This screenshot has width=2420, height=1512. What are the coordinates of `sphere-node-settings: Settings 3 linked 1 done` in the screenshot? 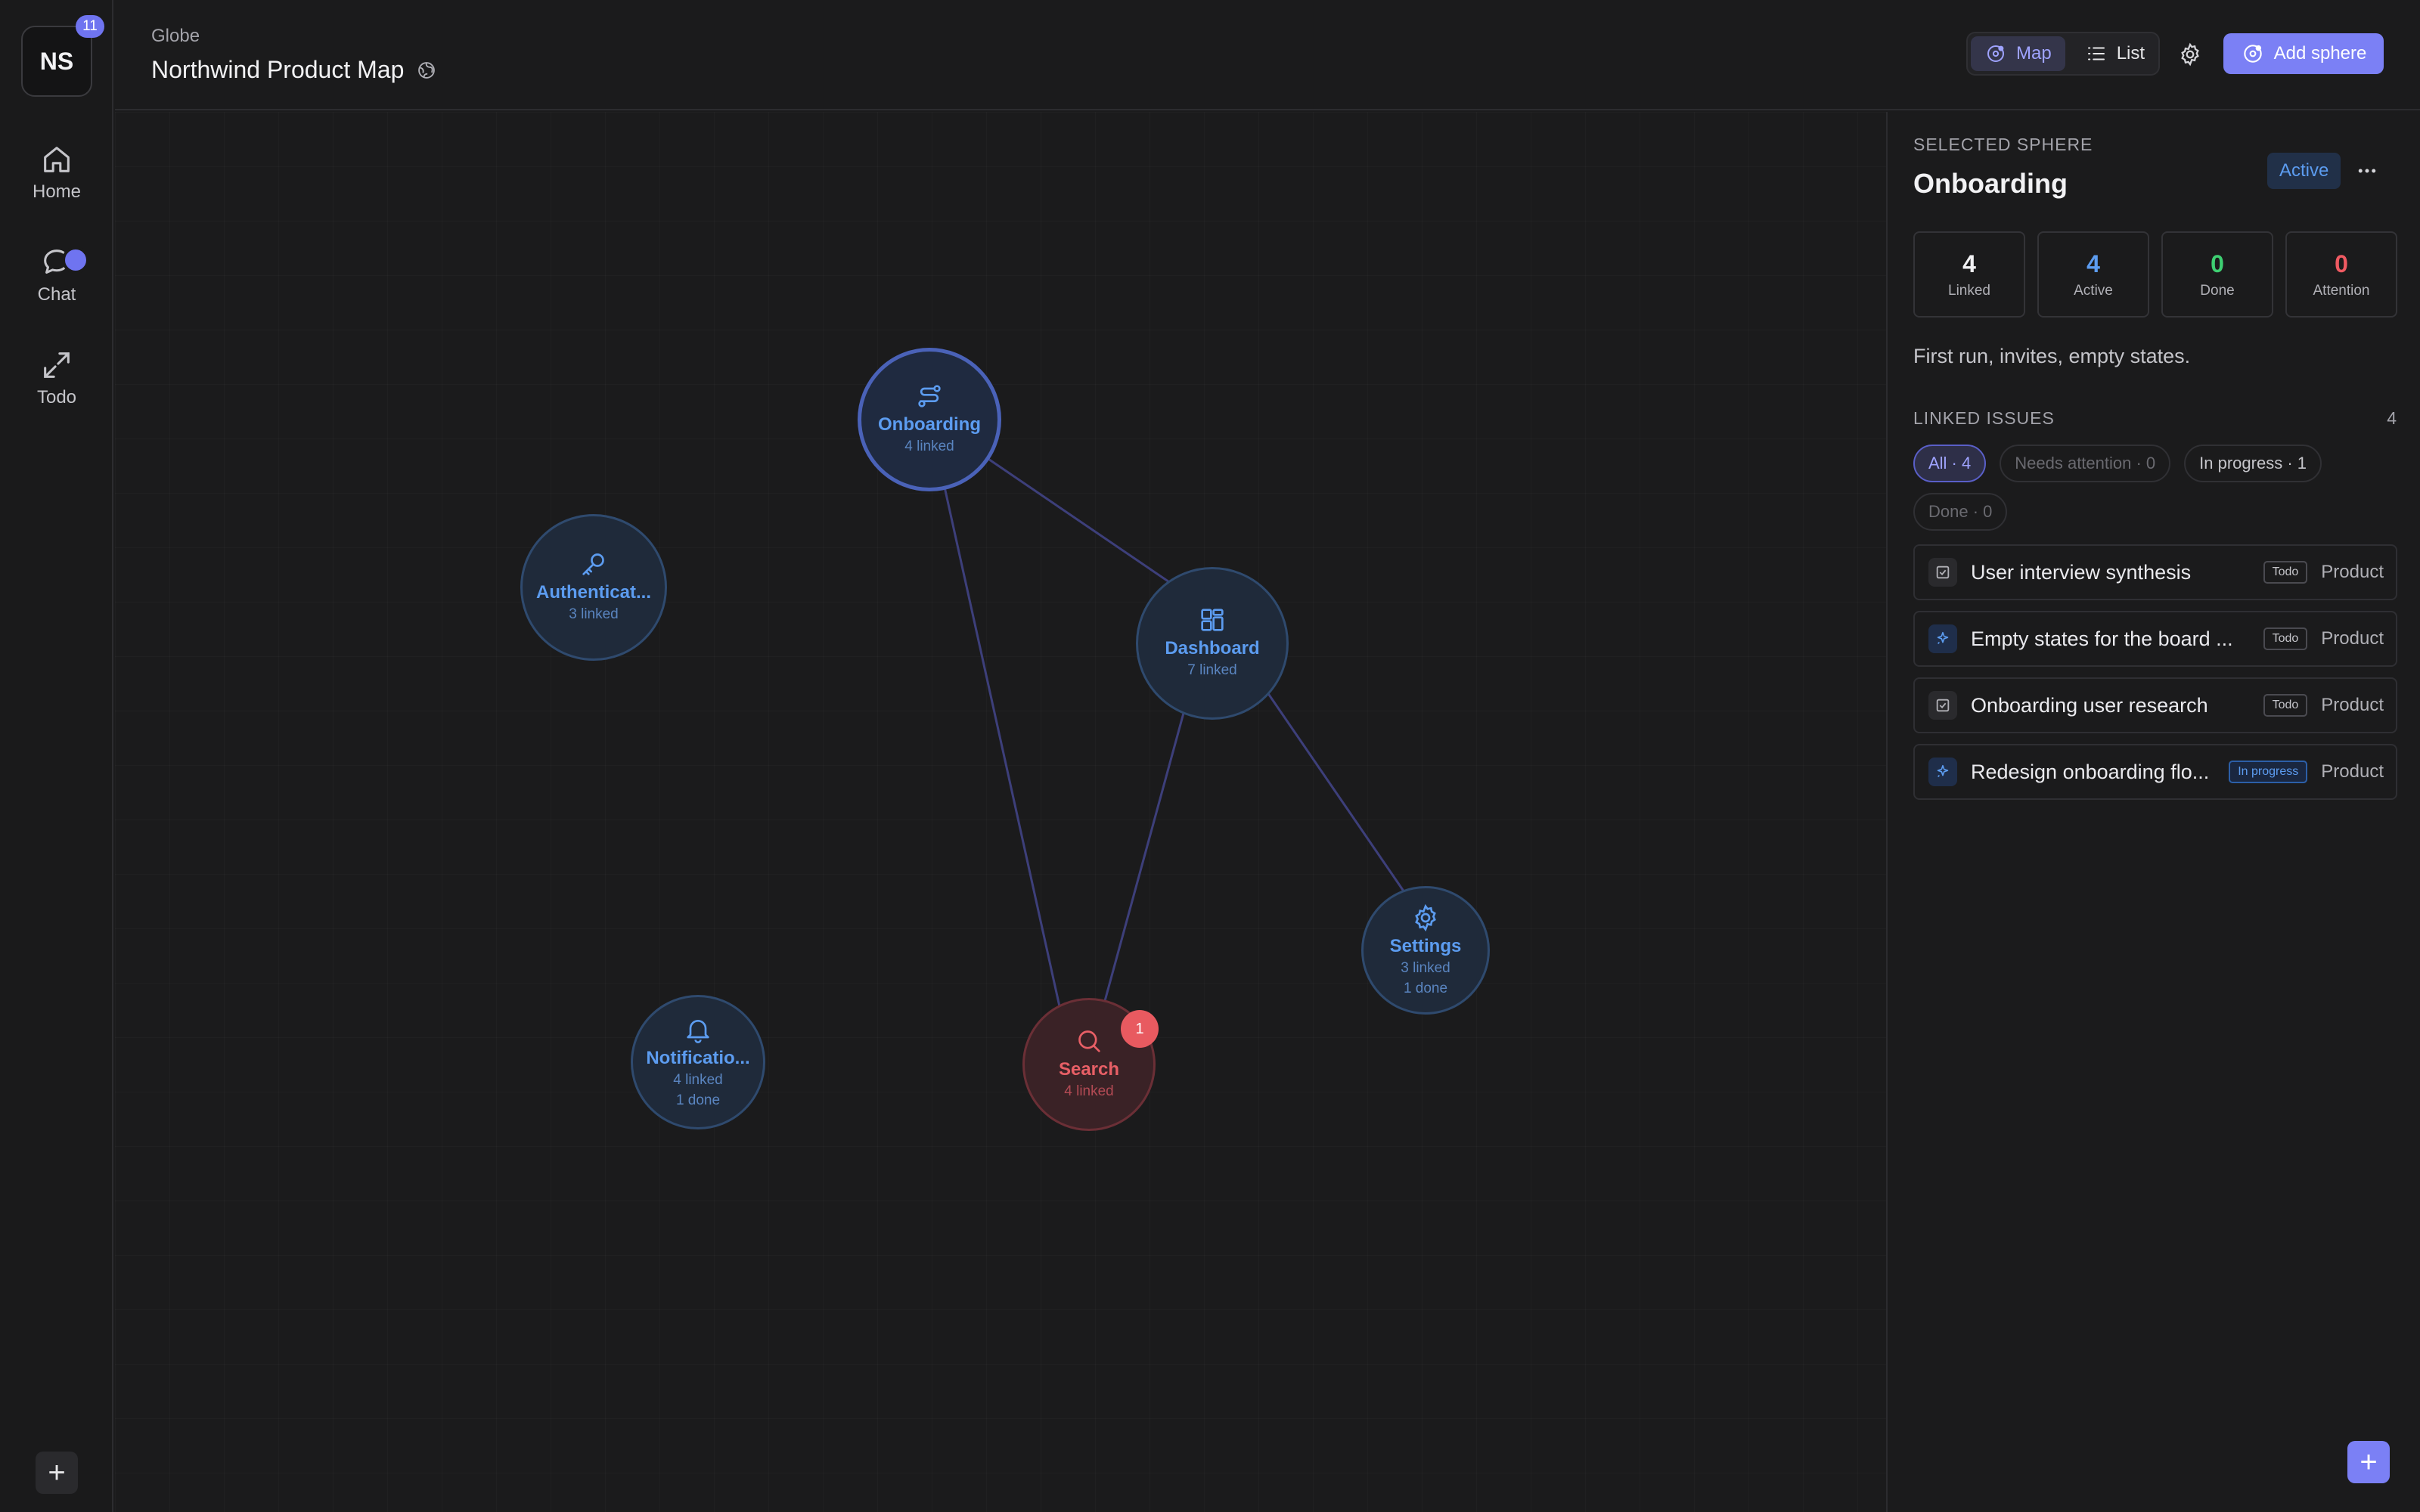 It's located at (1425, 951).